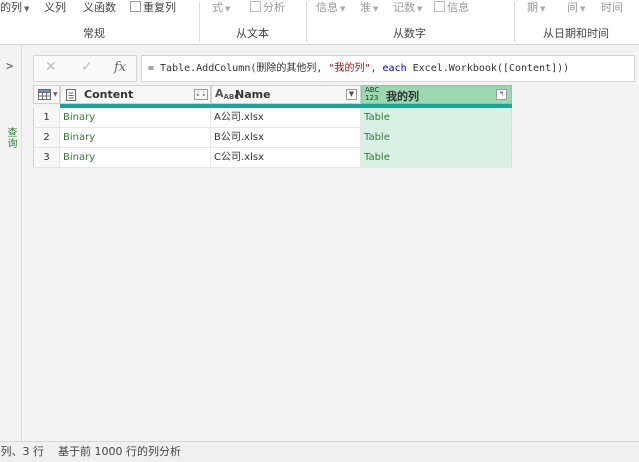 This screenshot has height=462, width=639. Describe the element at coordinates (120, 67) in the screenshot. I see `fx-icon: fx` at that location.